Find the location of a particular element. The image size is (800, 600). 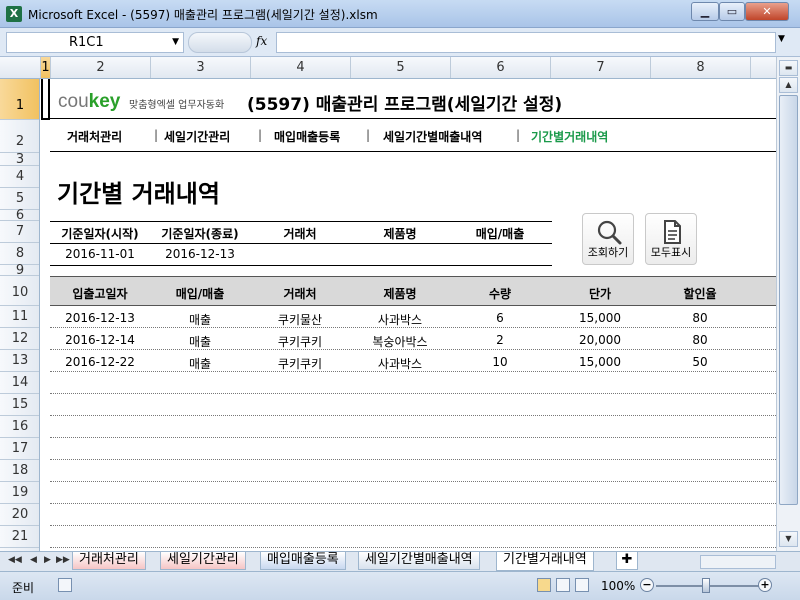

cell-date: 2016-12-14 is located at coordinates (100, 340).